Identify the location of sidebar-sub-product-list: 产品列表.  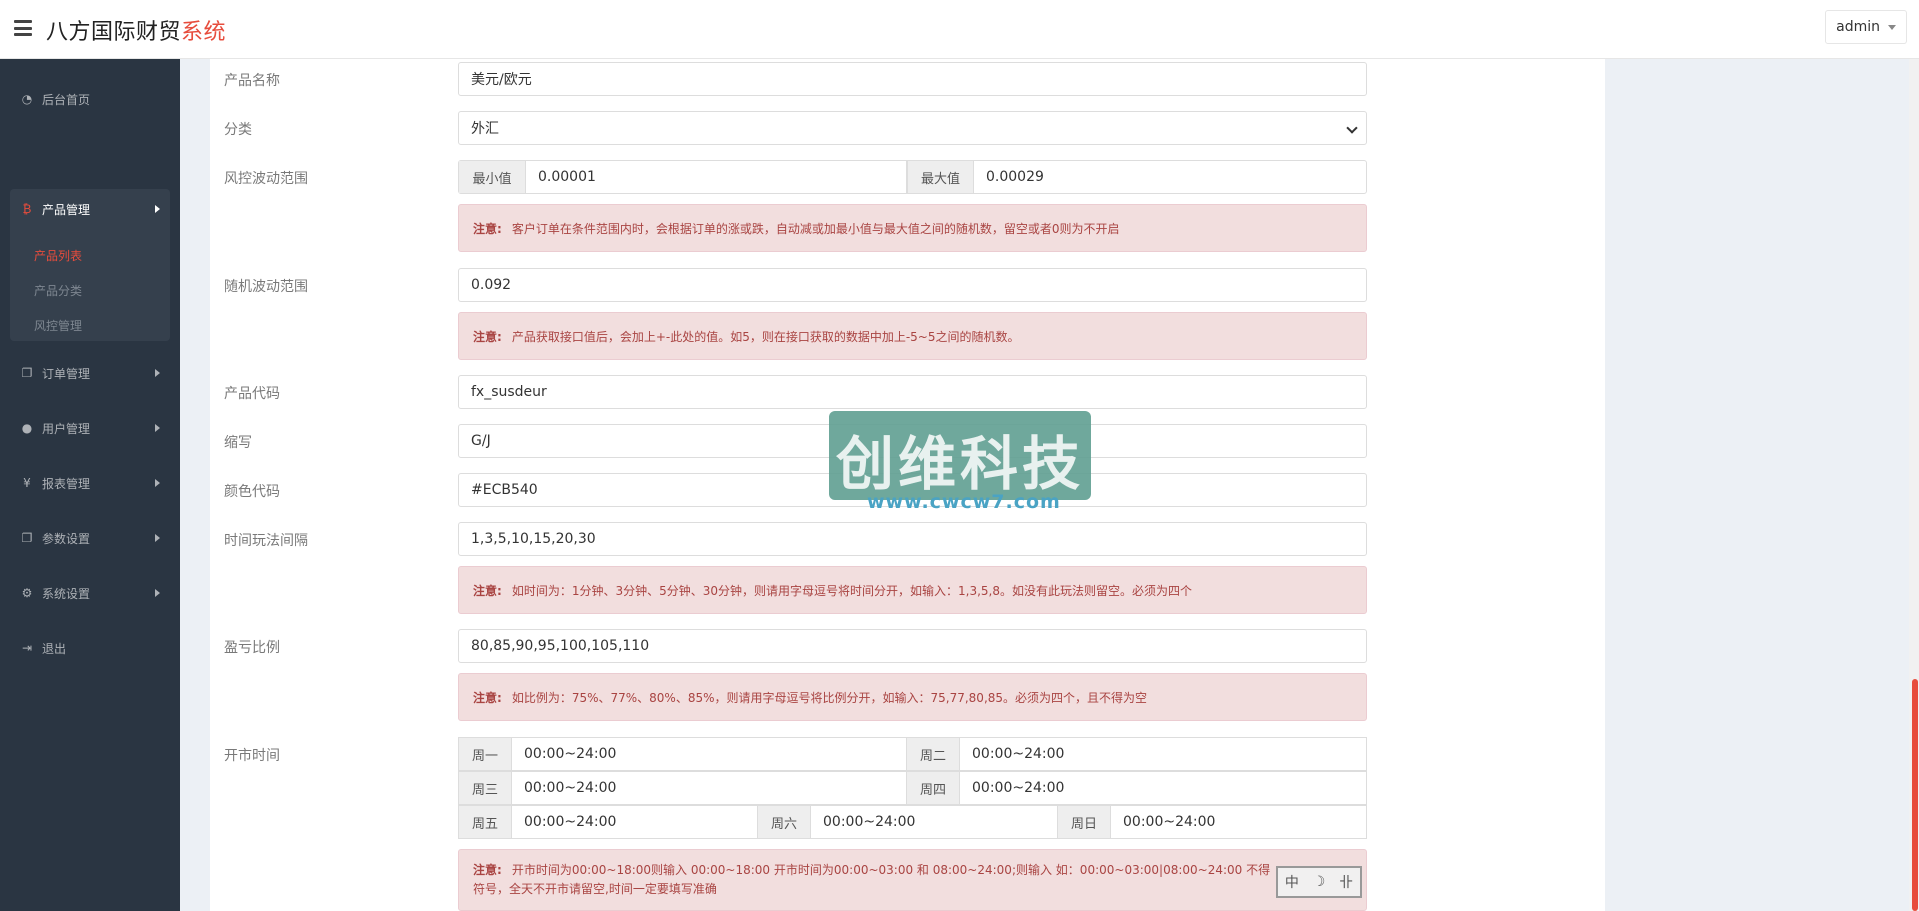
(58, 255).